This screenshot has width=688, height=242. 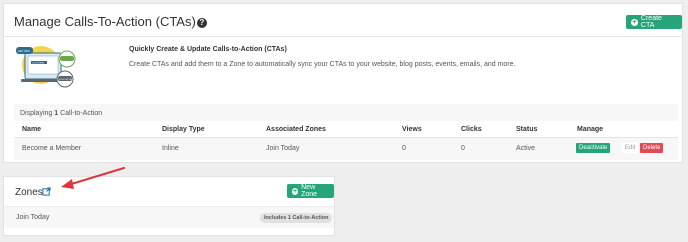 What do you see at coordinates (526, 129) in the screenshot?
I see `column-header-status: Status` at bounding box center [526, 129].